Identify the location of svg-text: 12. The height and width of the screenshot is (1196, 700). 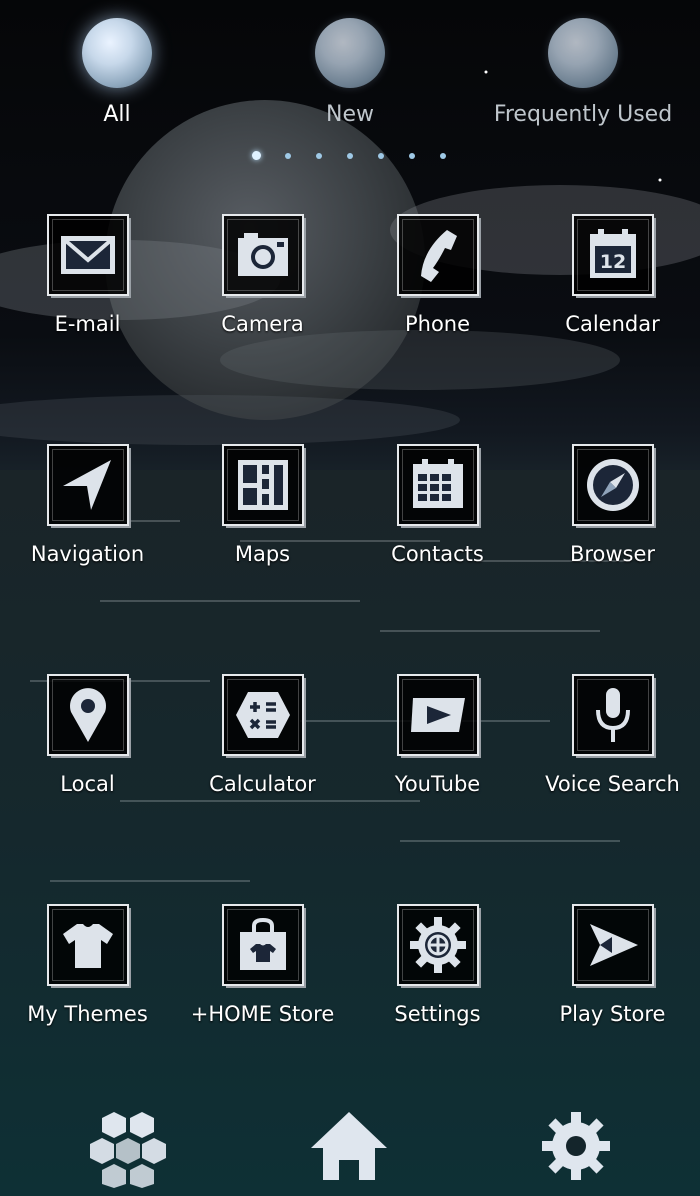
(612, 262).